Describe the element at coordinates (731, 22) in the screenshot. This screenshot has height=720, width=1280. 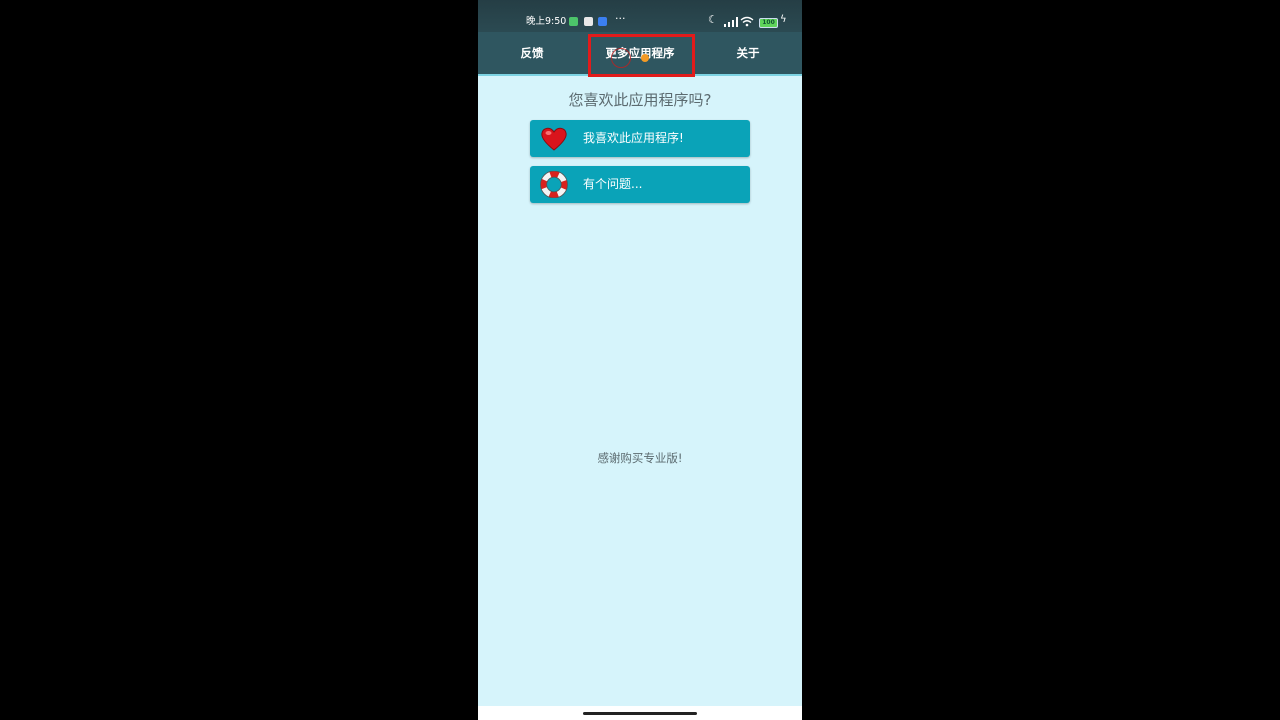
I see `signal-icon` at that location.